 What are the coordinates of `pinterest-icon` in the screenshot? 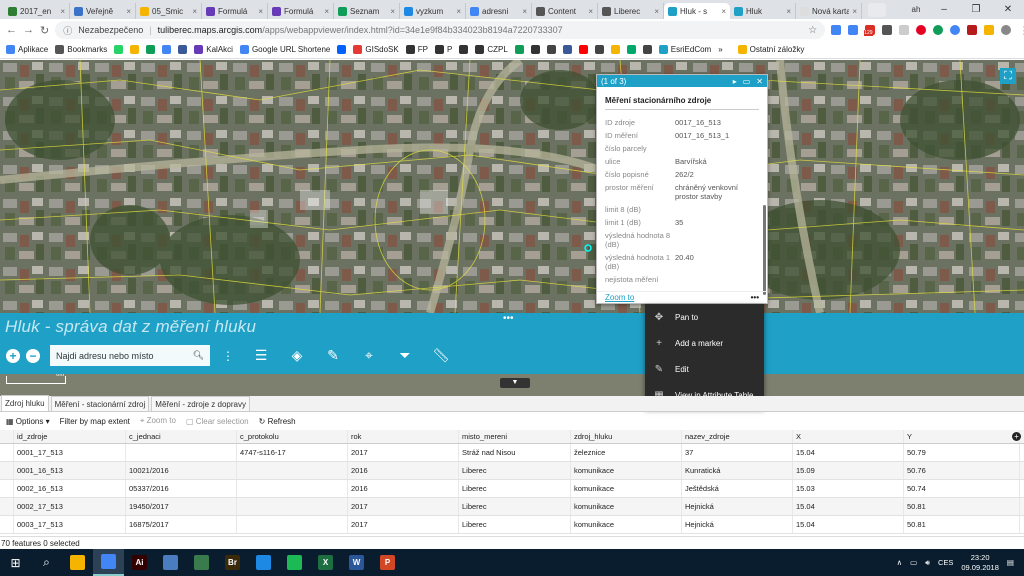 It's located at (921, 30).